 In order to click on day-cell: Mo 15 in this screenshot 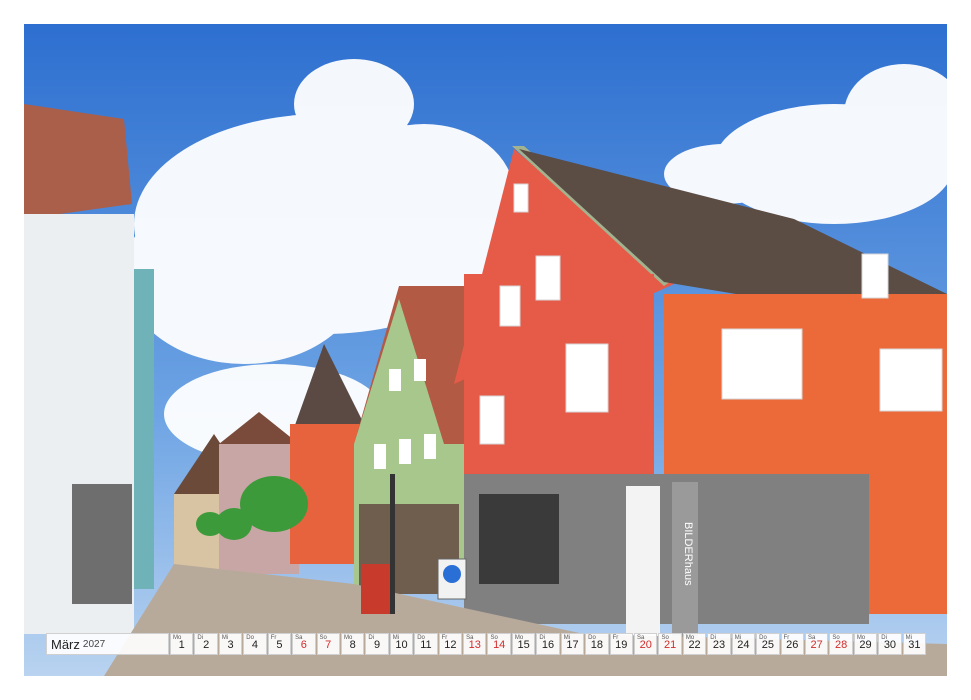, I will do `click(523, 644)`.